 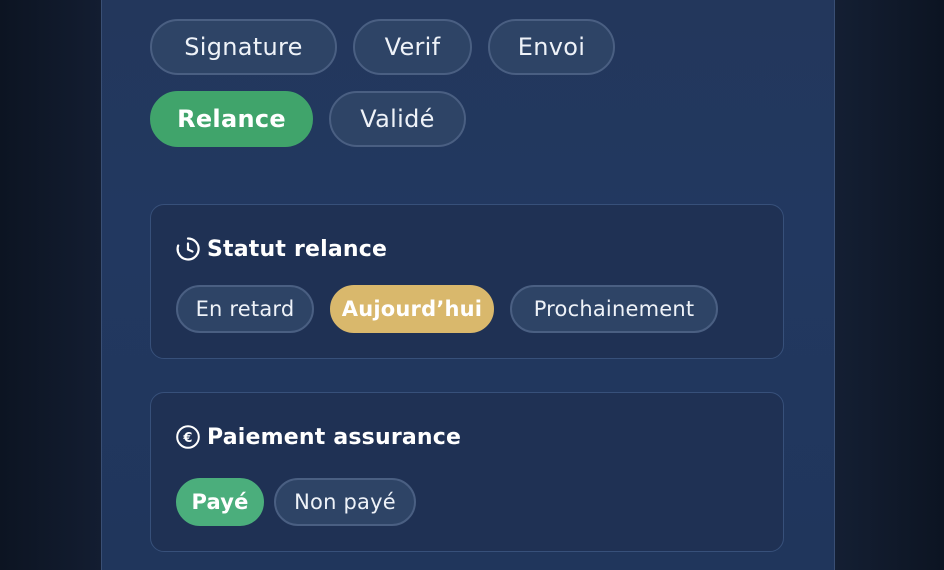 I want to click on clock-icon, so click(x=188, y=249).